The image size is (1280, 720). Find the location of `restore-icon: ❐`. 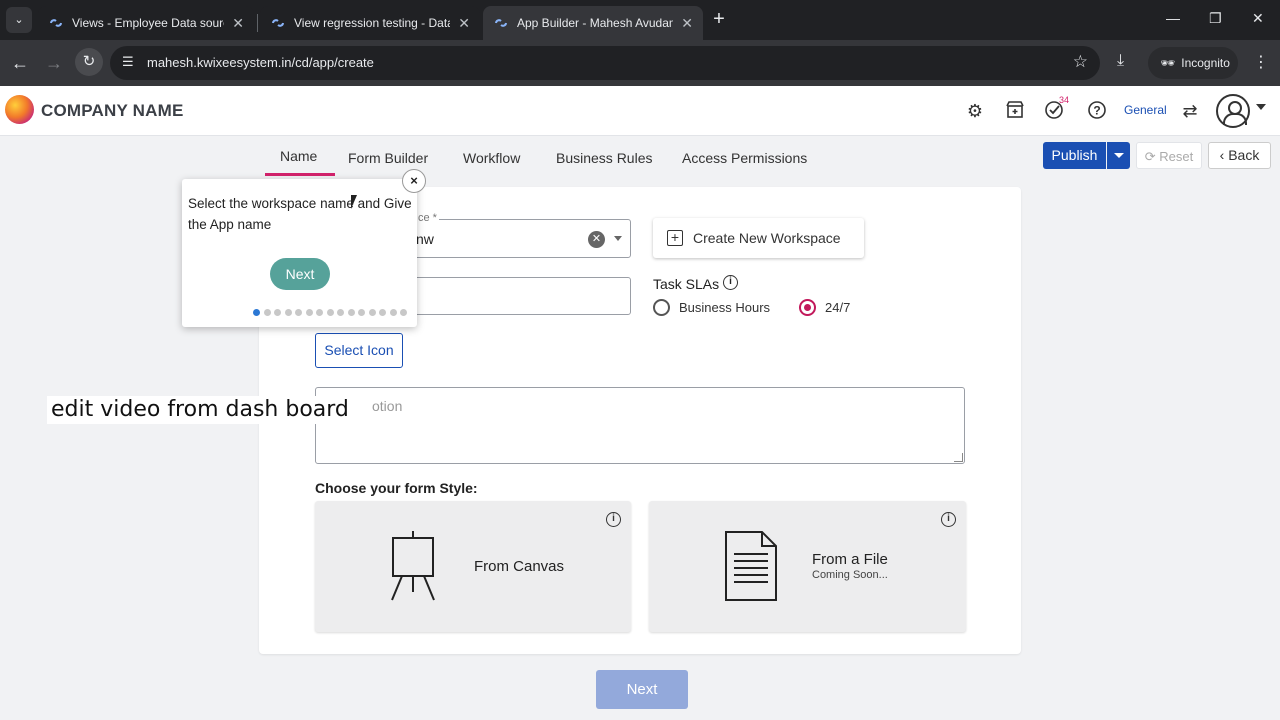

restore-icon: ❐ is located at coordinates (1215, 18).